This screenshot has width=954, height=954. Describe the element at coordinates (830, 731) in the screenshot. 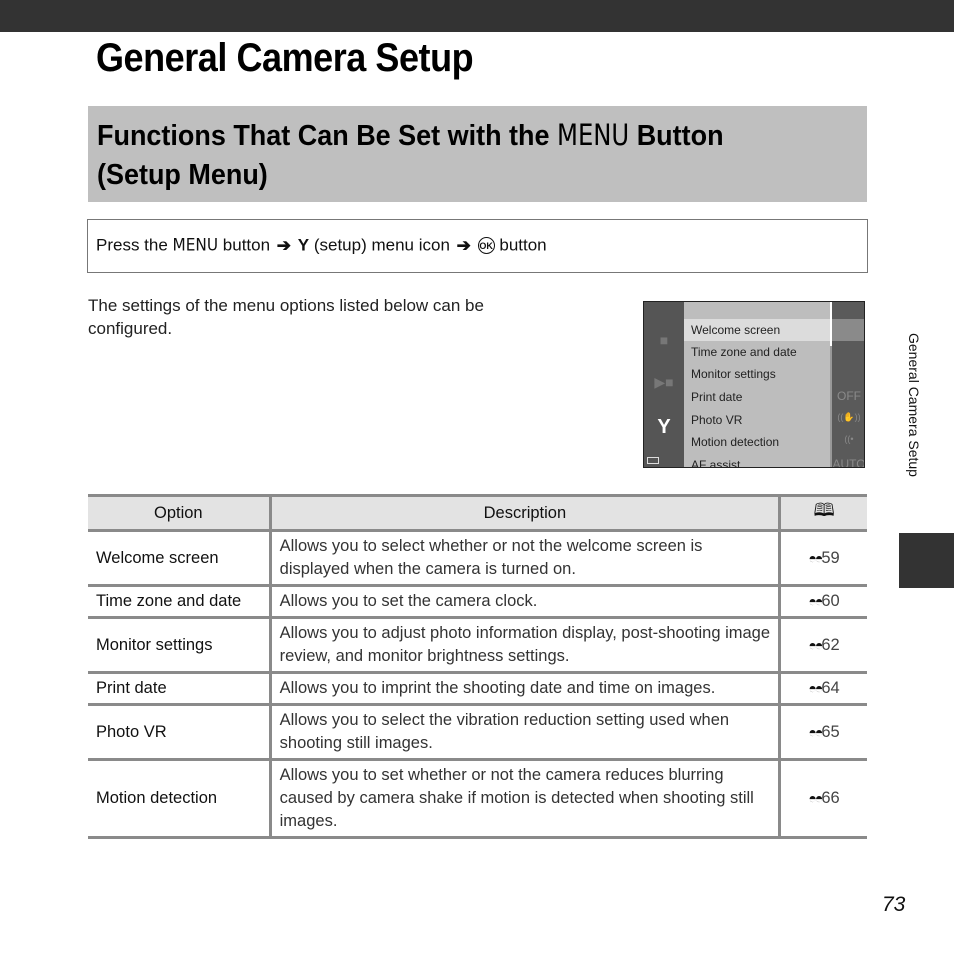

I see `page-ref-number: 65` at that location.